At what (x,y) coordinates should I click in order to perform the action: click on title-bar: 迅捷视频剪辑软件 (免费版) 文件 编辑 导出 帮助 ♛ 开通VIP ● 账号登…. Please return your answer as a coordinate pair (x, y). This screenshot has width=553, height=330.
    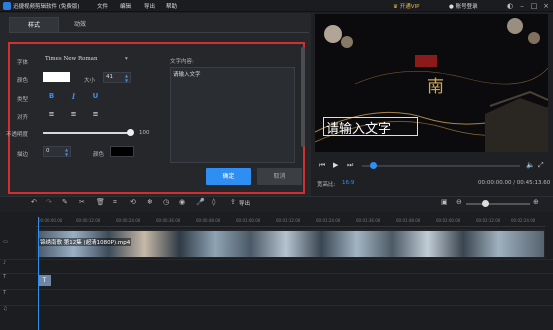
    Looking at the image, I should click on (276, 6).